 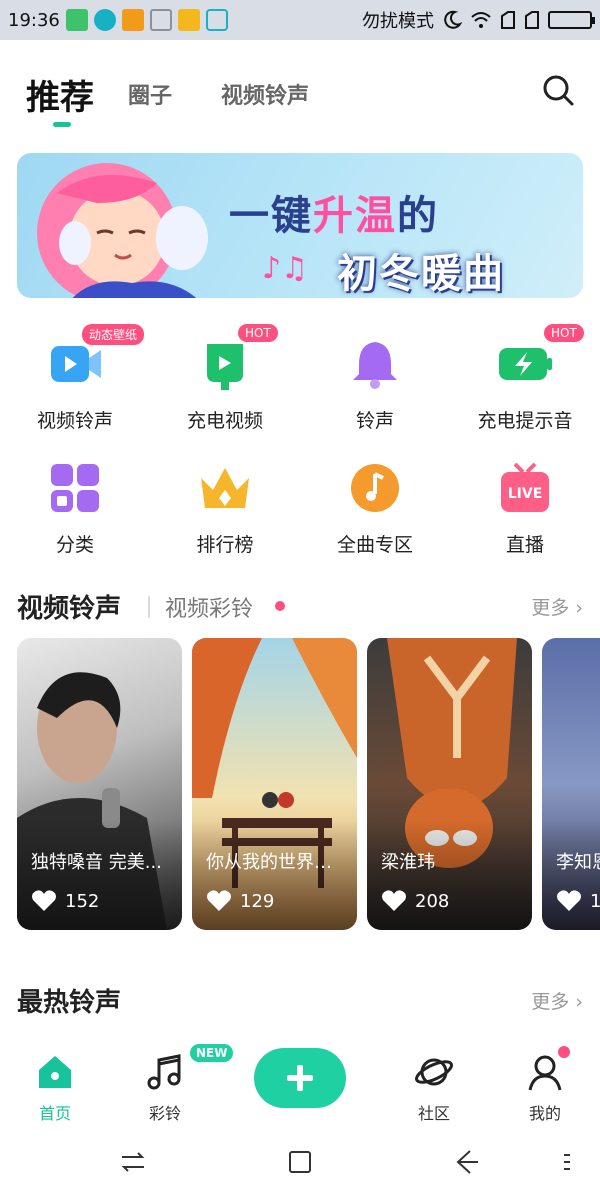 I want to click on like-count: 208, so click(x=432, y=901).